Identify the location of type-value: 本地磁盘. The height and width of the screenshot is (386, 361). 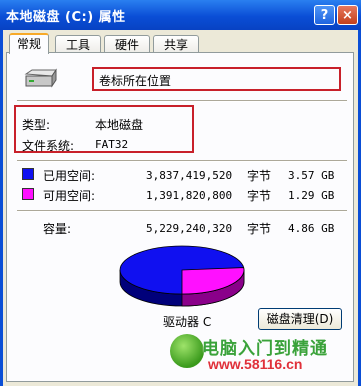
(119, 125).